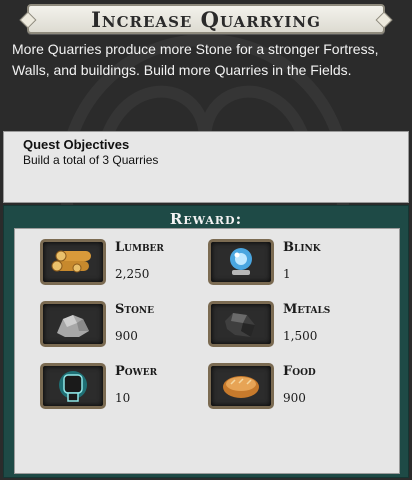  I want to click on reward-item-stone: Stone 900, so click(130, 327).